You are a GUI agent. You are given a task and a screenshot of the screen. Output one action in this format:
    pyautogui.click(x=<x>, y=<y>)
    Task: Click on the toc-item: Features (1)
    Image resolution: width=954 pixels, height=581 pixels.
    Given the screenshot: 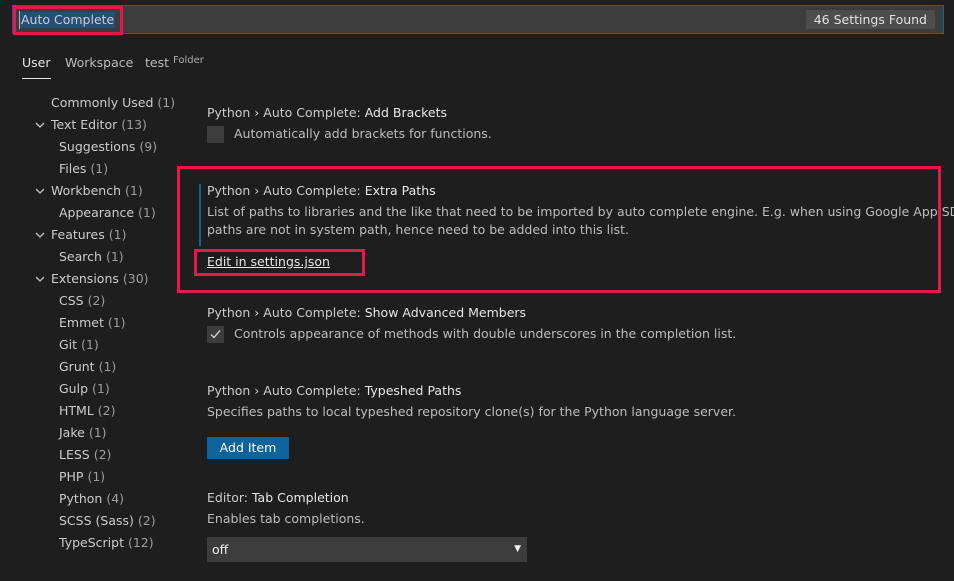 What is the action you would take?
    pyautogui.click(x=88, y=235)
    